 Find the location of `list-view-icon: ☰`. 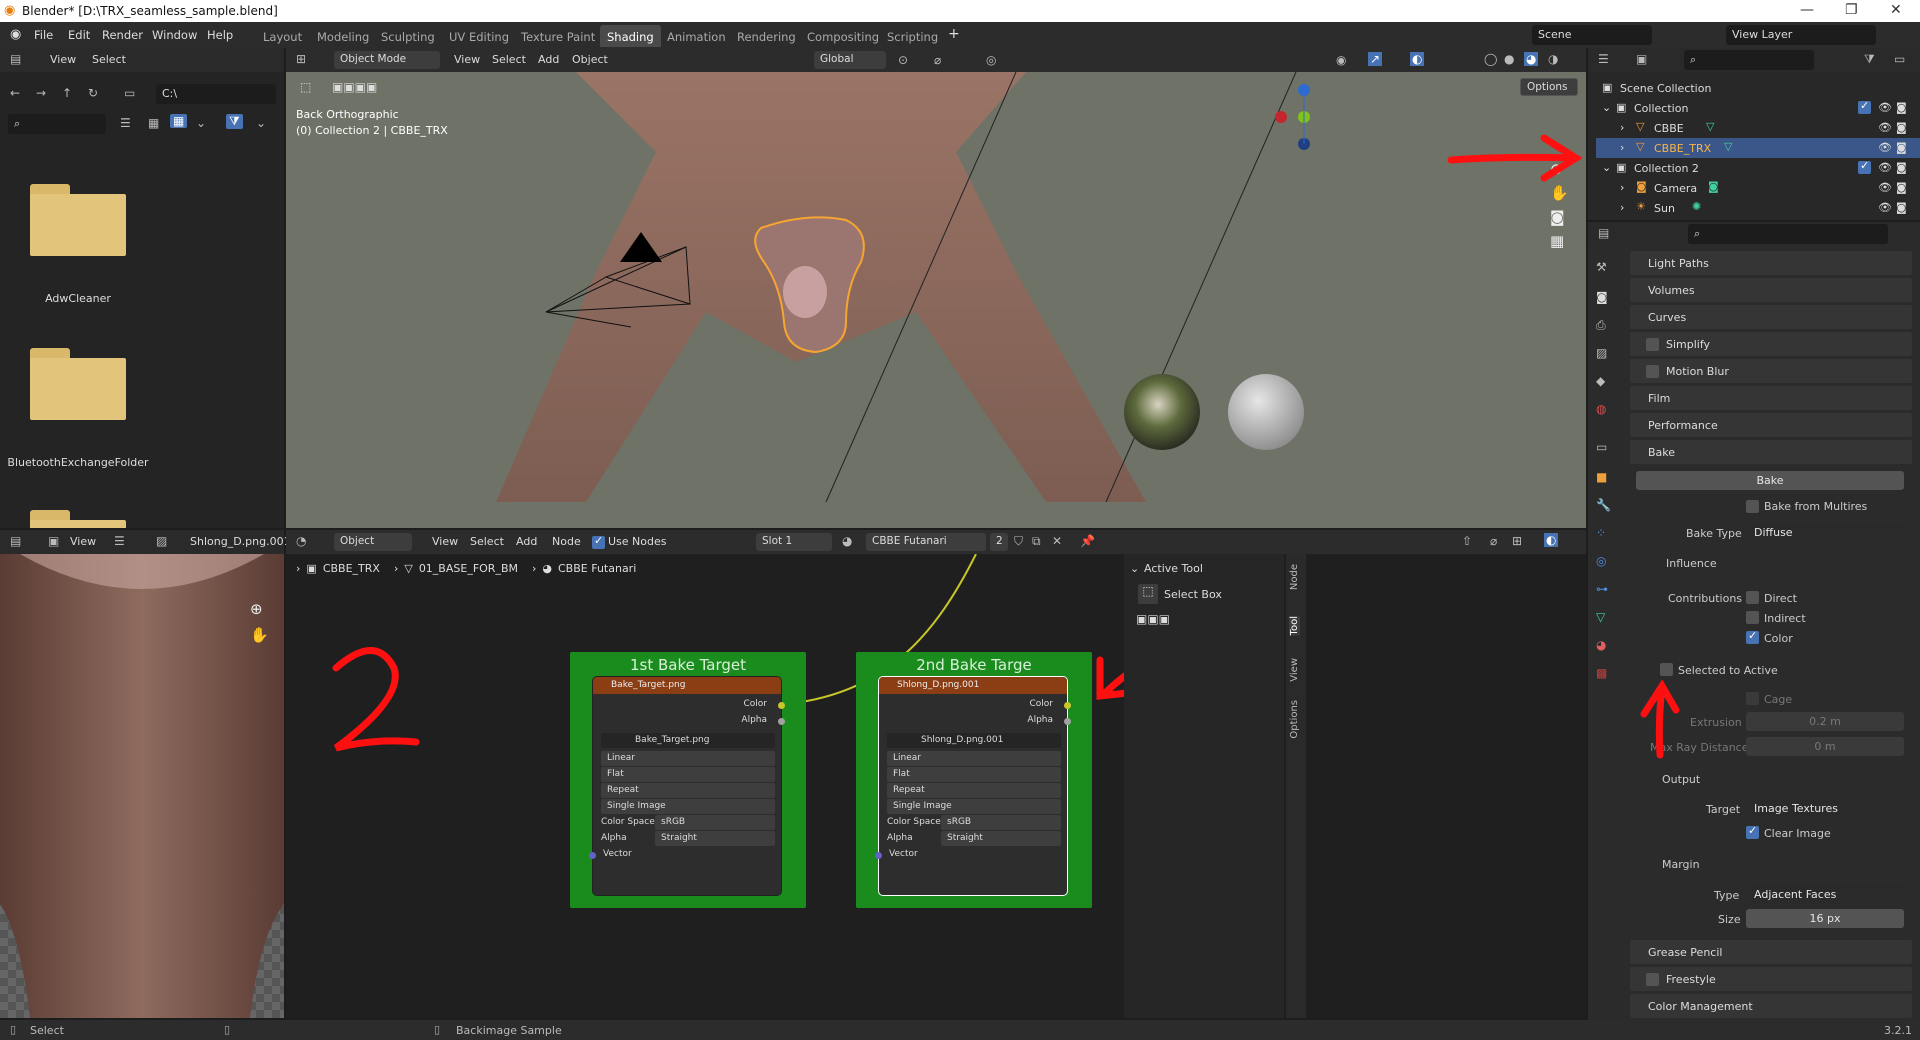

list-view-icon: ☰ is located at coordinates (125, 123).